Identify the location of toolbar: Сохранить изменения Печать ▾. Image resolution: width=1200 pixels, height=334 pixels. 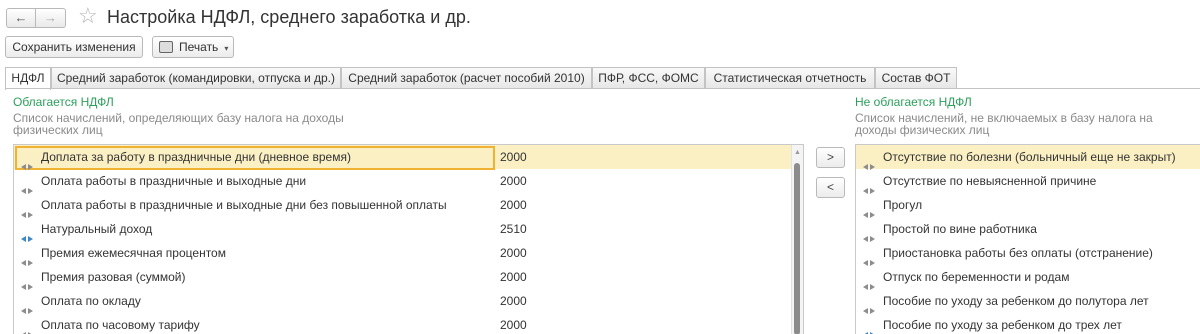
(600, 48).